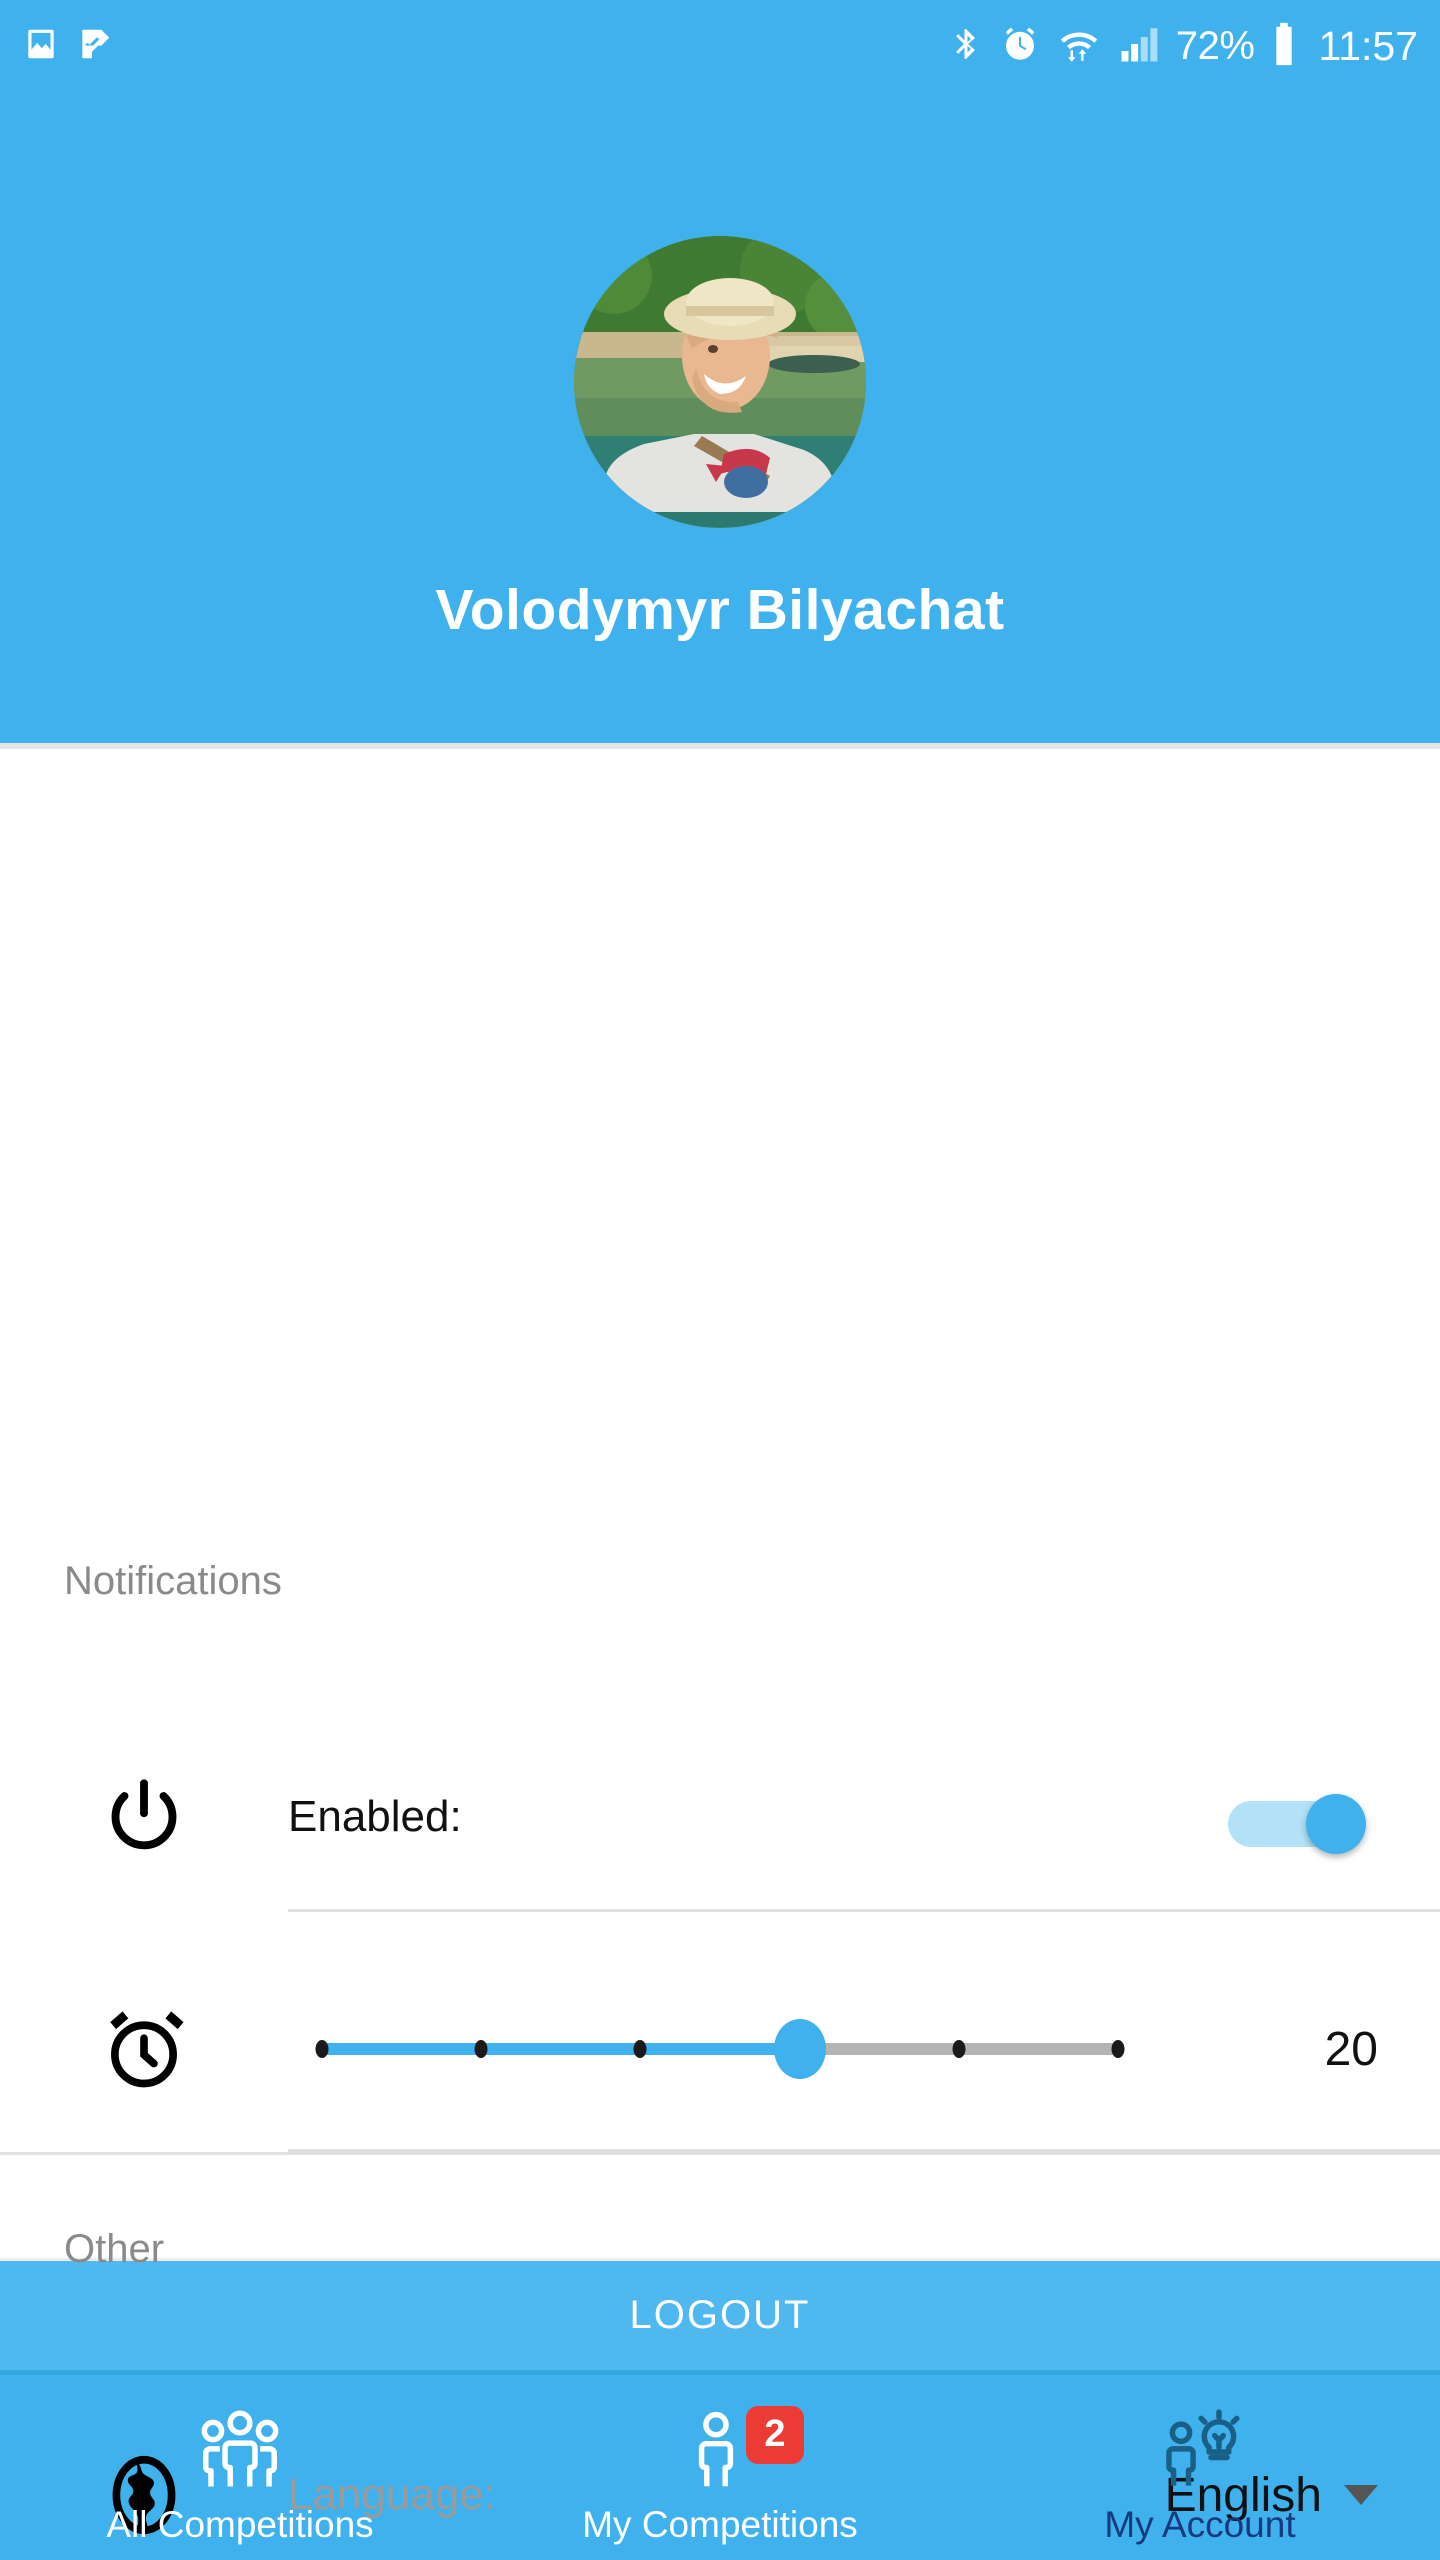 The width and height of the screenshot is (1440, 2560). I want to click on setting-row-enabled: Enabled:, so click(720, 1817).